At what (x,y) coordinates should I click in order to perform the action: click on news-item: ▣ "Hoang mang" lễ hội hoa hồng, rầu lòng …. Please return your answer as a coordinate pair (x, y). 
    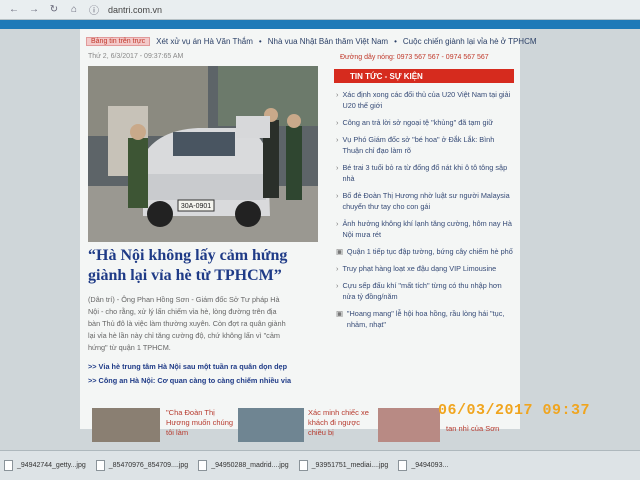
    Looking at the image, I should click on (424, 319).